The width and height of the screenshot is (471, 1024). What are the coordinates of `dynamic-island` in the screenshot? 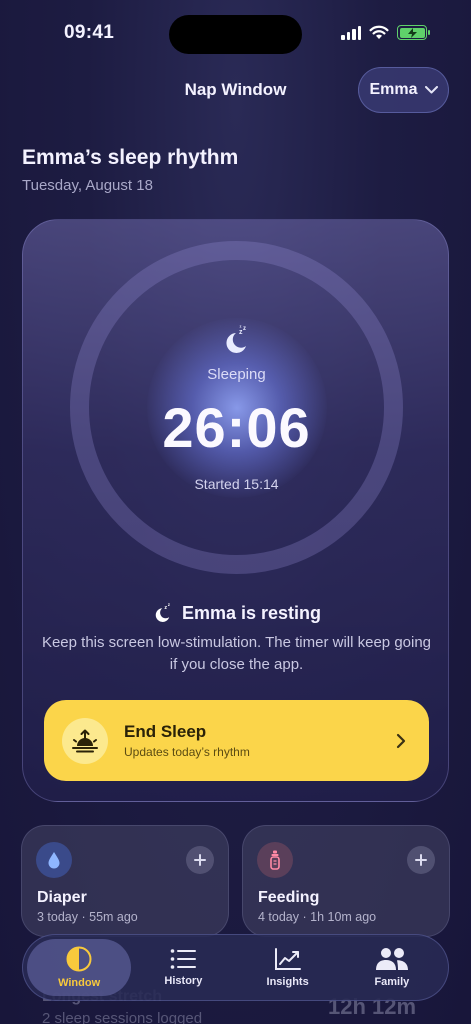 It's located at (235, 34).